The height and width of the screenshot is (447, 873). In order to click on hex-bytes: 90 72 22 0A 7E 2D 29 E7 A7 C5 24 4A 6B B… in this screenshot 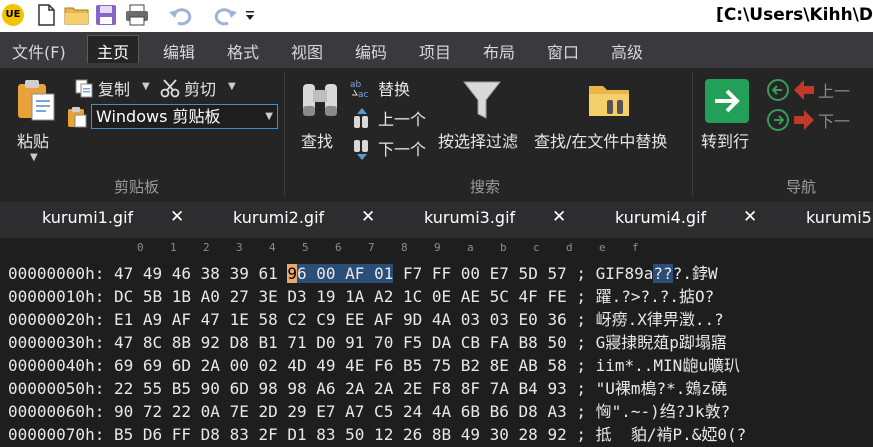, I will do `click(340, 411)`.